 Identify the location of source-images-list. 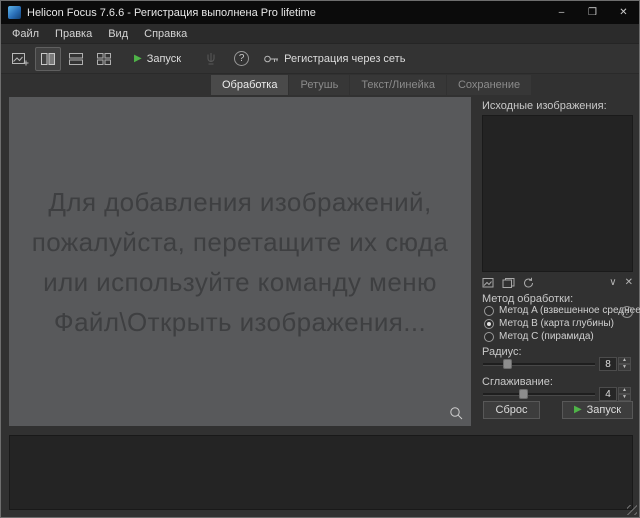
(557, 193).